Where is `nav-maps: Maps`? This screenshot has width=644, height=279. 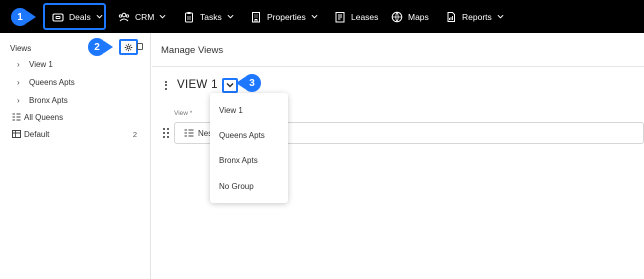 nav-maps: Maps is located at coordinates (410, 16).